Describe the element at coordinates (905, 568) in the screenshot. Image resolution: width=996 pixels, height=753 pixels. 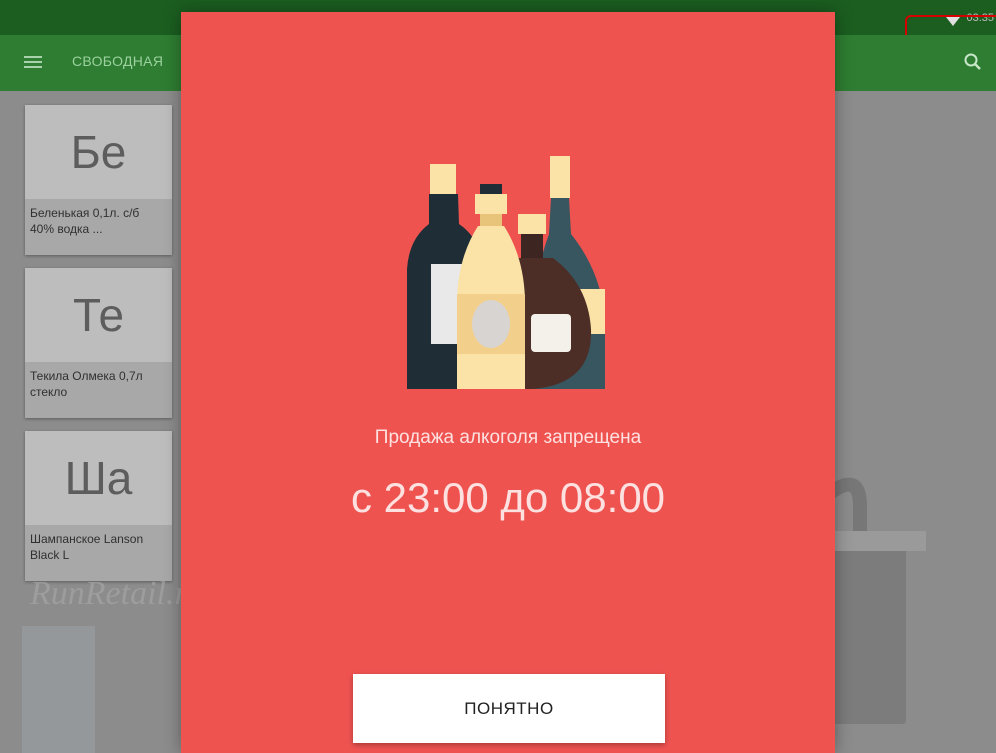
I see `shopping-bag-icon` at that location.